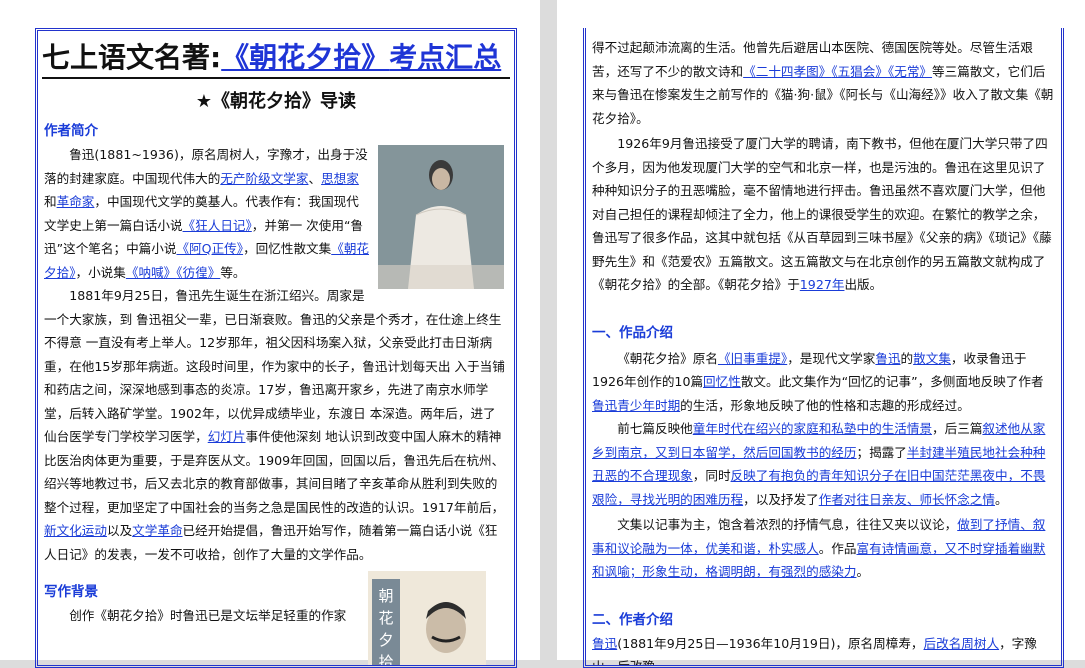 This screenshot has height=668, width=1085. Describe the element at coordinates (892, 381) in the screenshot. I see `text-run: 散文。此文集作为“回忆的记事”，多侧面地反映了作者` at that location.